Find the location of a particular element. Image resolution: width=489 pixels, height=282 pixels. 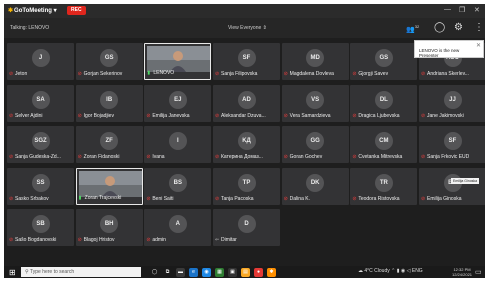

view-label: View Everyone is located at coordinates (245, 28).